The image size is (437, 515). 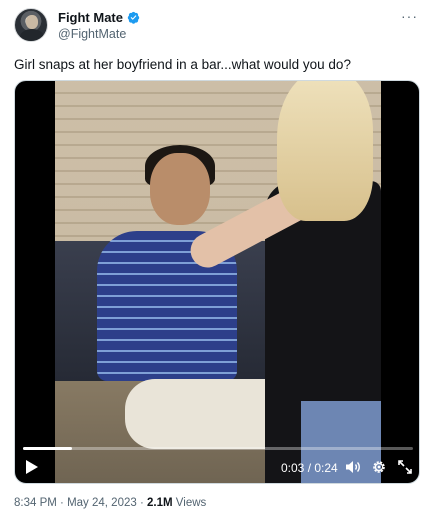 I want to click on video-time: 0:03 / 0:24, so click(x=309, y=468).